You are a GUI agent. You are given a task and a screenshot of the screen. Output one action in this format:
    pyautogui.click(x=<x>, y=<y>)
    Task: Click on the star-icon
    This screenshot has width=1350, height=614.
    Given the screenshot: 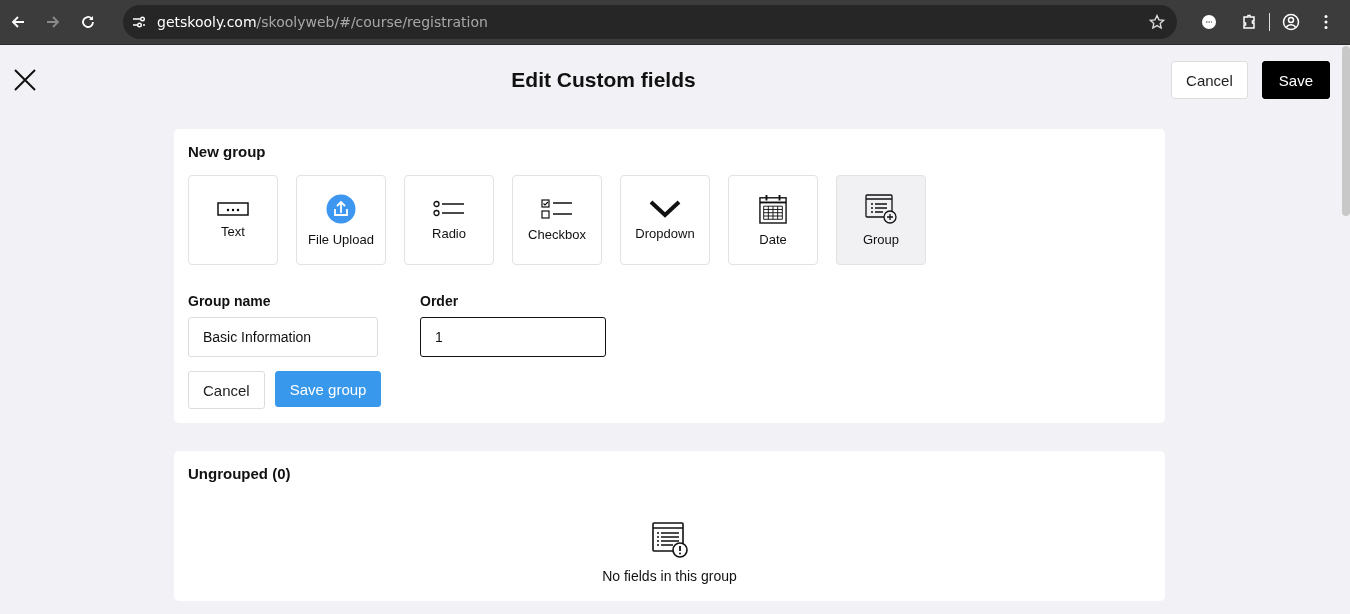 What is the action you would take?
    pyautogui.click(x=1157, y=22)
    